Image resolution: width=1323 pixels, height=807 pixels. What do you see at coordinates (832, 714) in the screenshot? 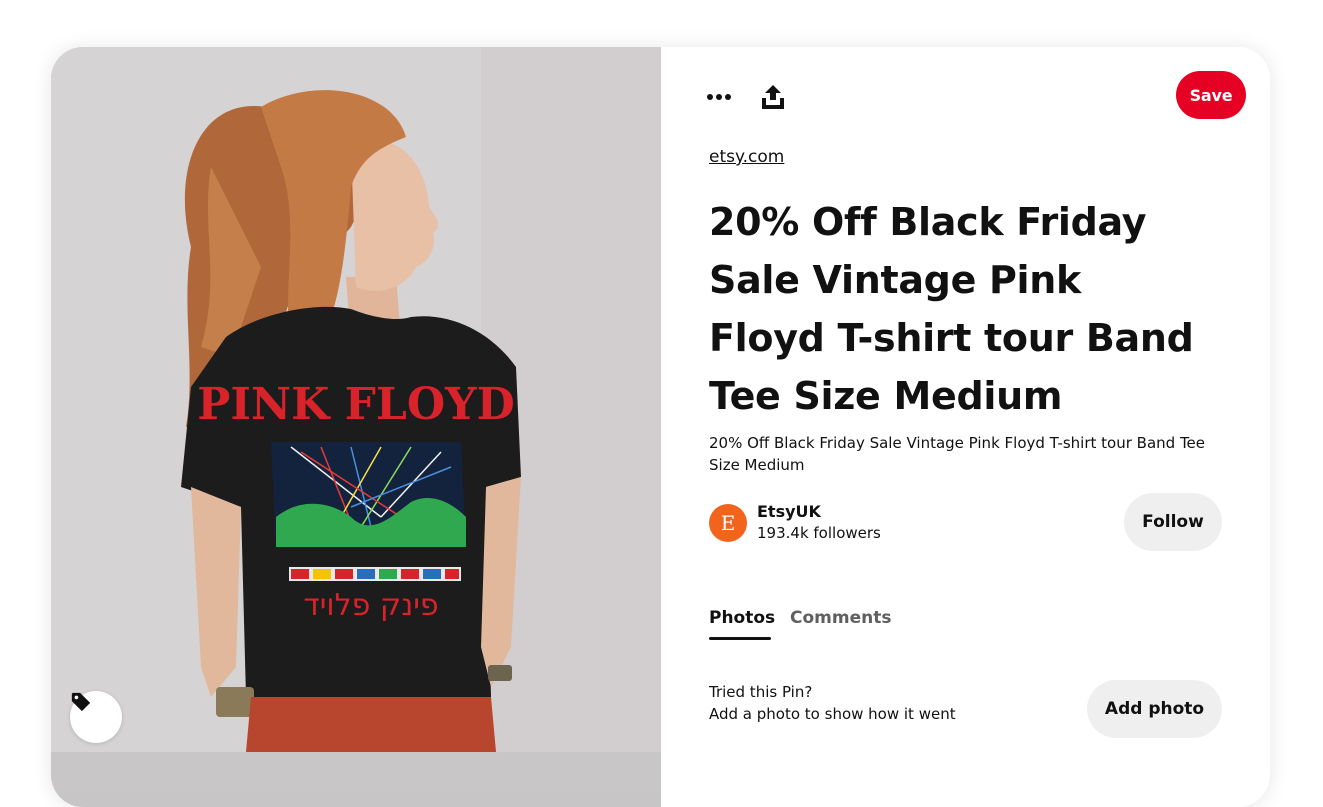
I see `tried-pin-subtitle: Add a photo to show how it went` at bounding box center [832, 714].